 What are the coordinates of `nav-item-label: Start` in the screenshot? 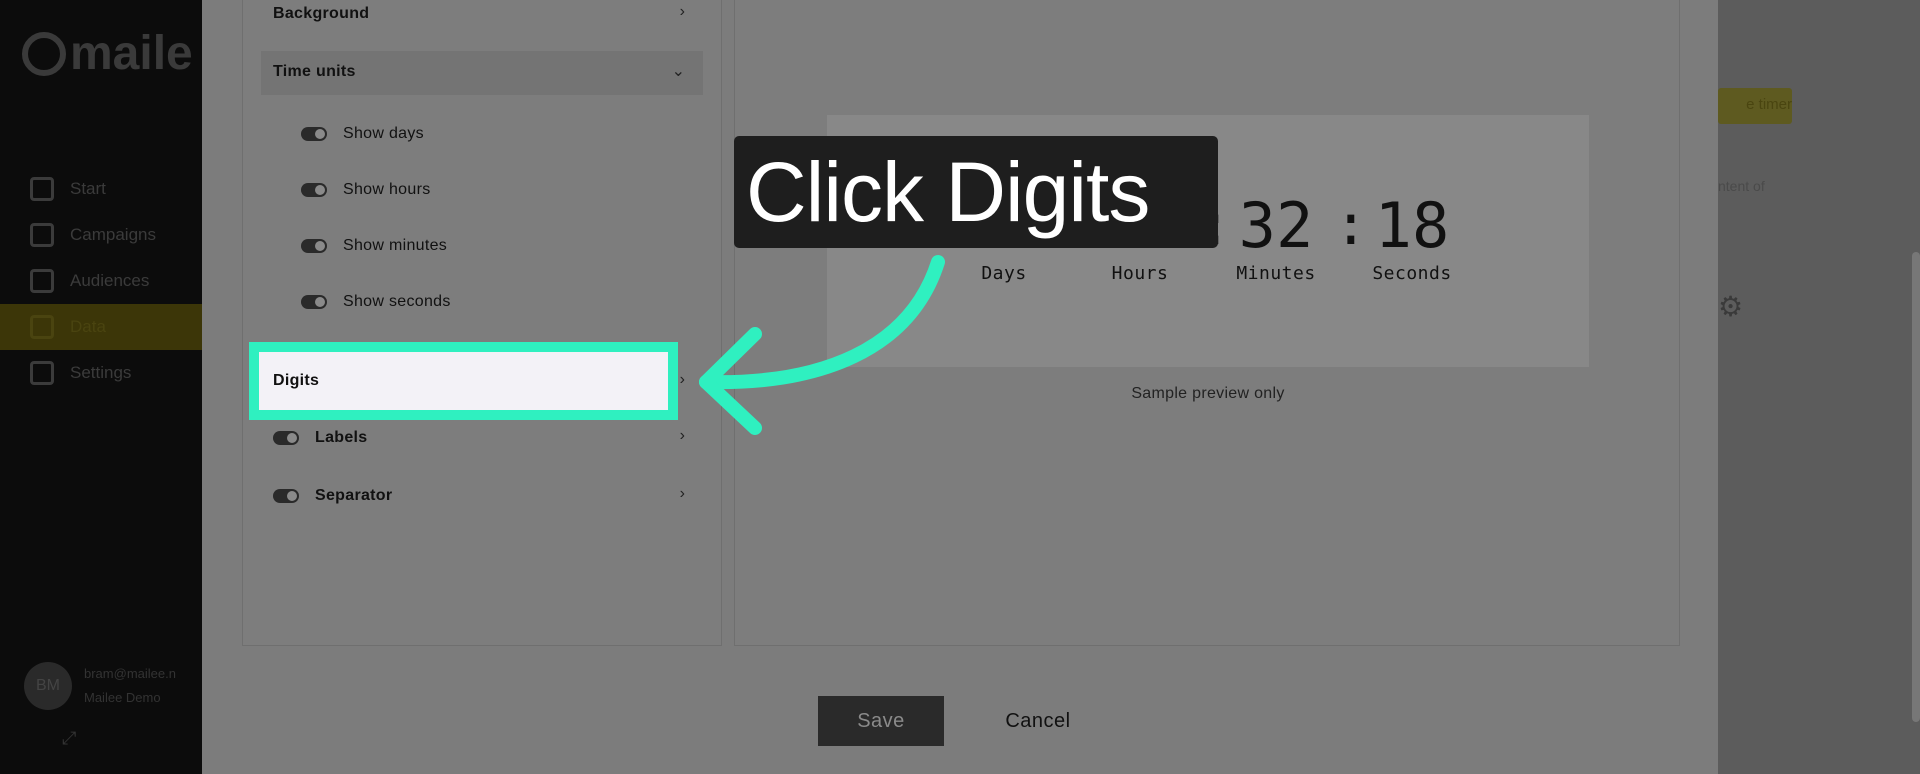 It's located at (88, 188).